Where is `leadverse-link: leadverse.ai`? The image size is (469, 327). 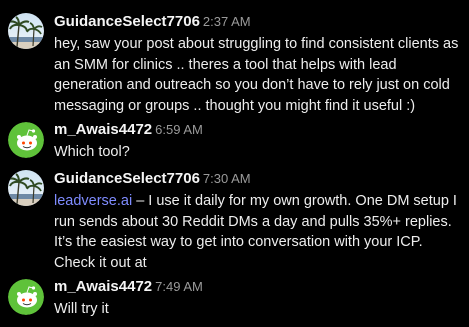 leadverse-link: leadverse.ai is located at coordinates (93, 201).